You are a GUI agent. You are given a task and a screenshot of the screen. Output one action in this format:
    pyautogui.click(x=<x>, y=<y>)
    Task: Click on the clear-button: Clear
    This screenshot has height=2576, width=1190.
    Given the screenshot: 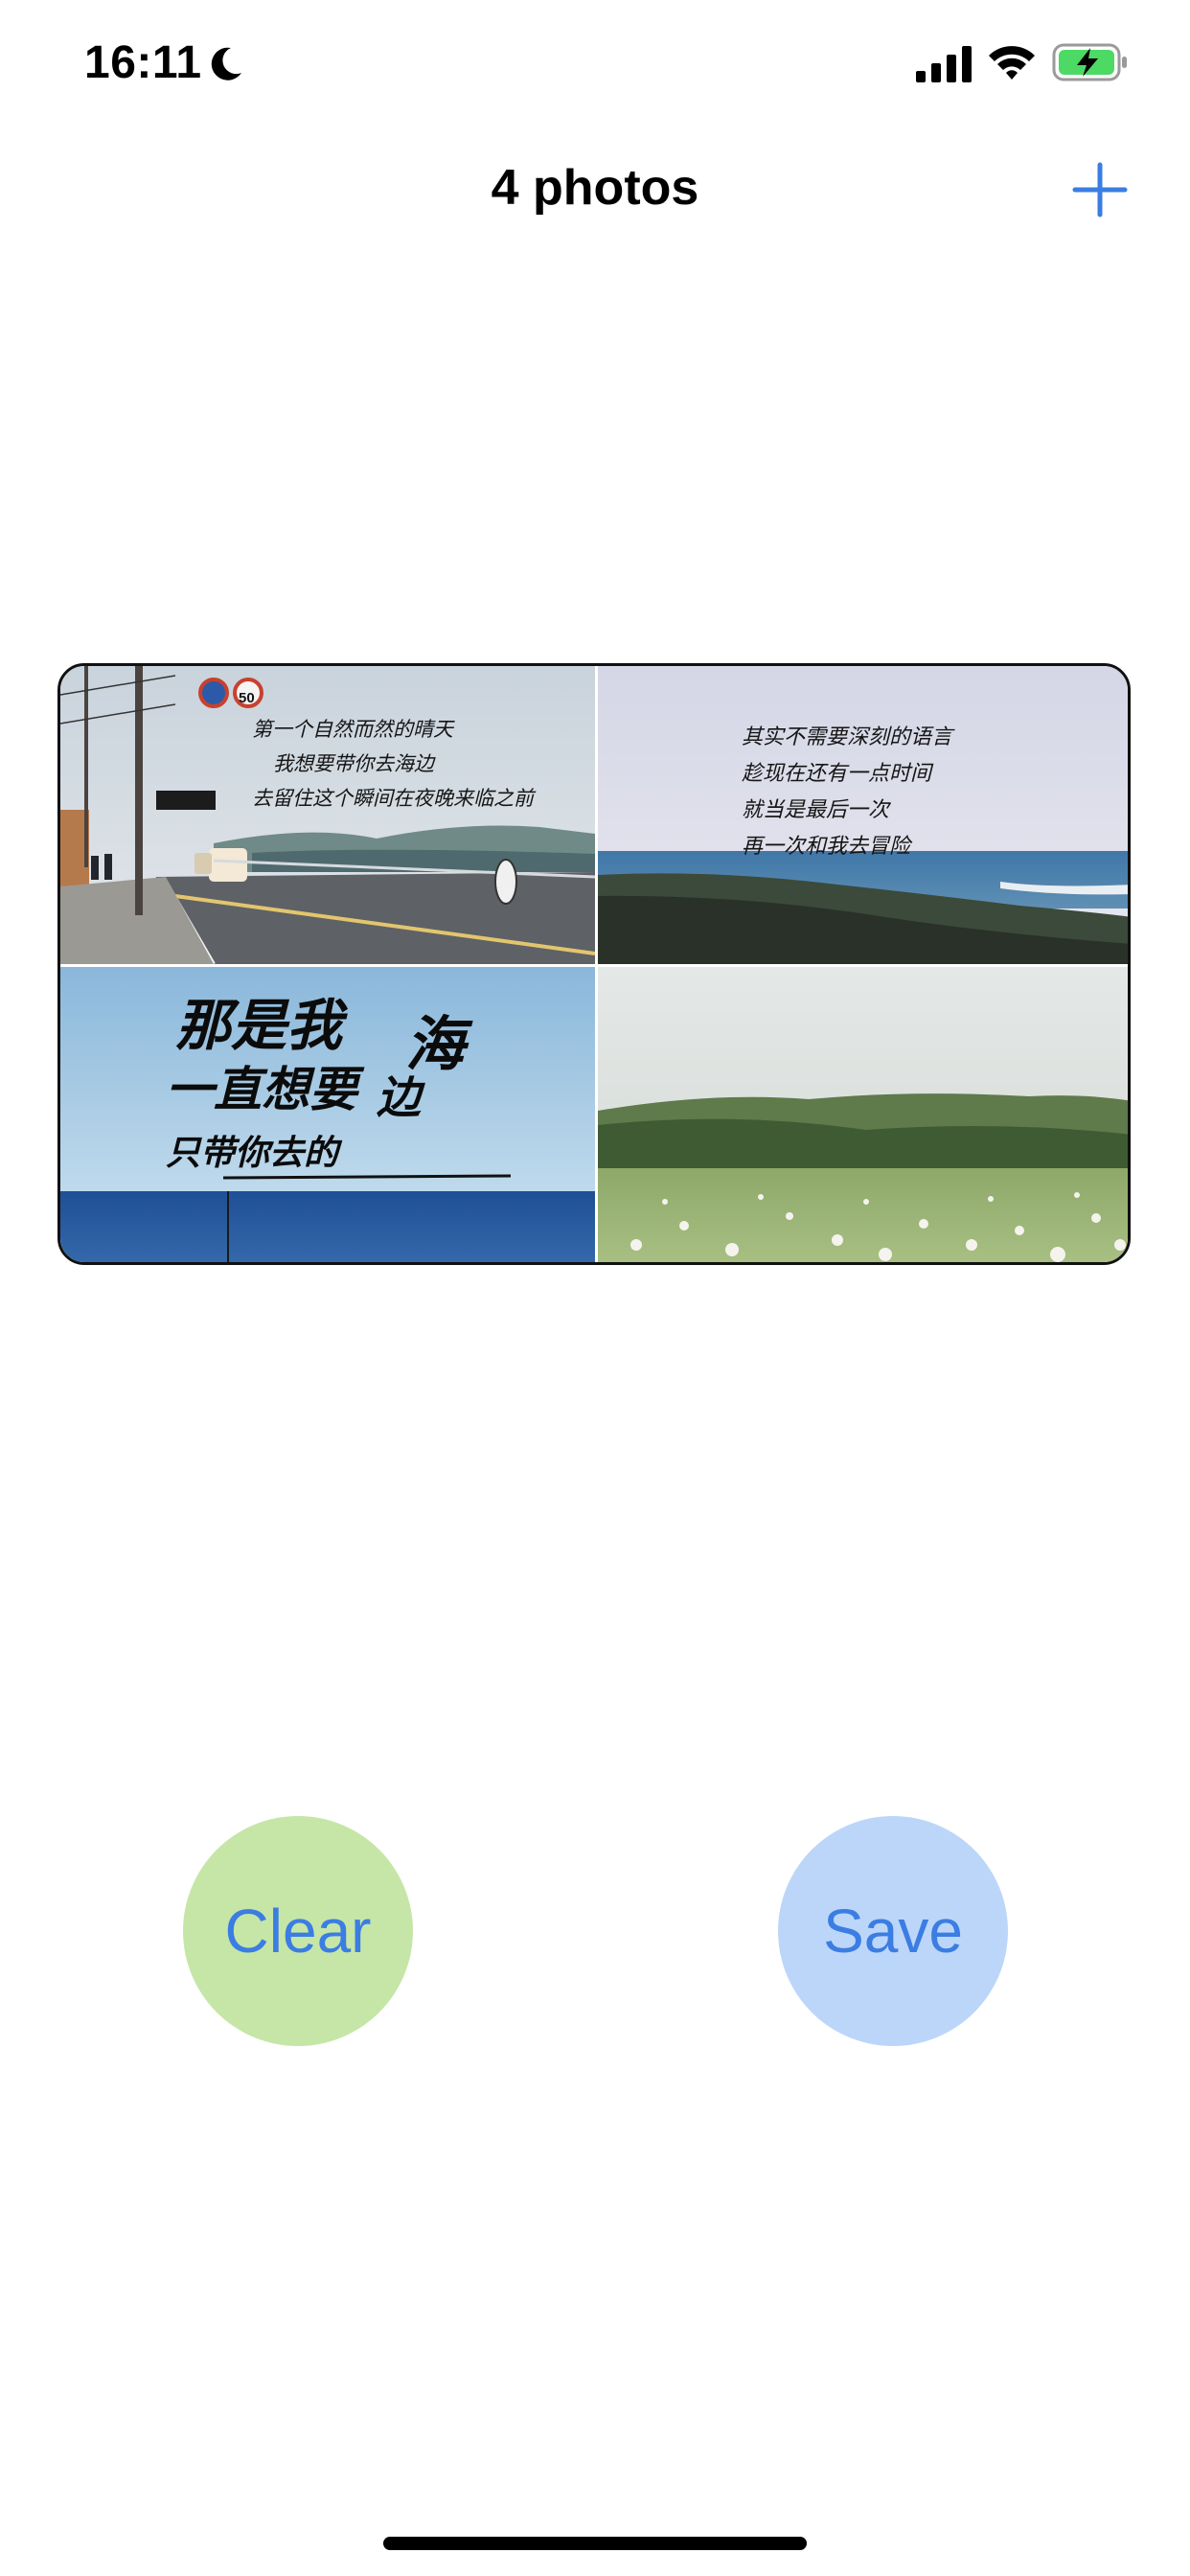 What is the action you would take?
    pyautogui.click(x=298, y=1931)
    